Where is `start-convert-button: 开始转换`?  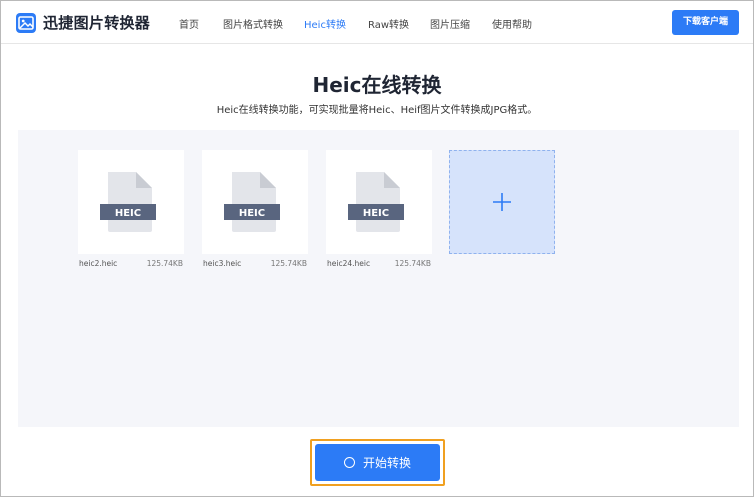
start-convert-button: 开始转换 is located at coordinates (377, 462).